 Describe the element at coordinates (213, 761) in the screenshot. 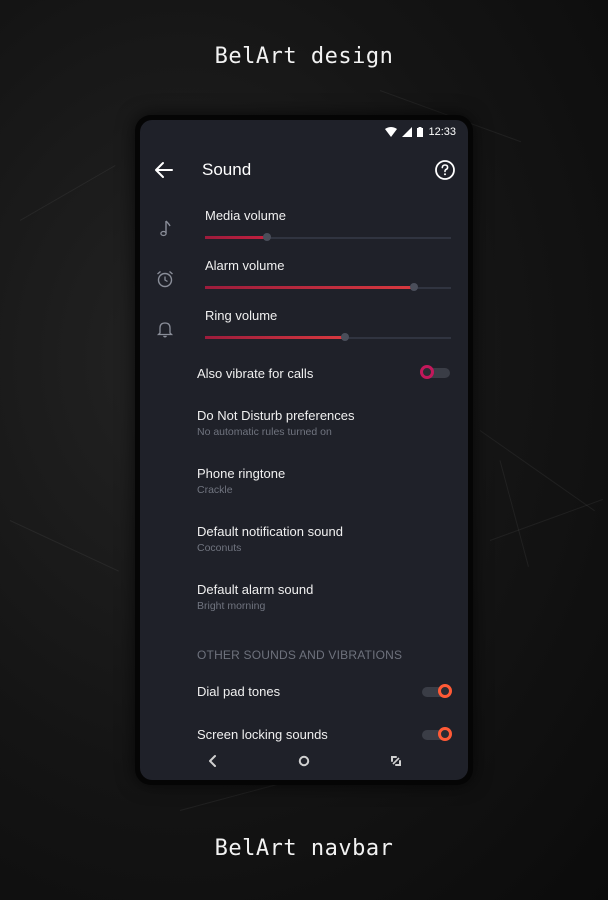

I see `nav-back-icon` at that location.